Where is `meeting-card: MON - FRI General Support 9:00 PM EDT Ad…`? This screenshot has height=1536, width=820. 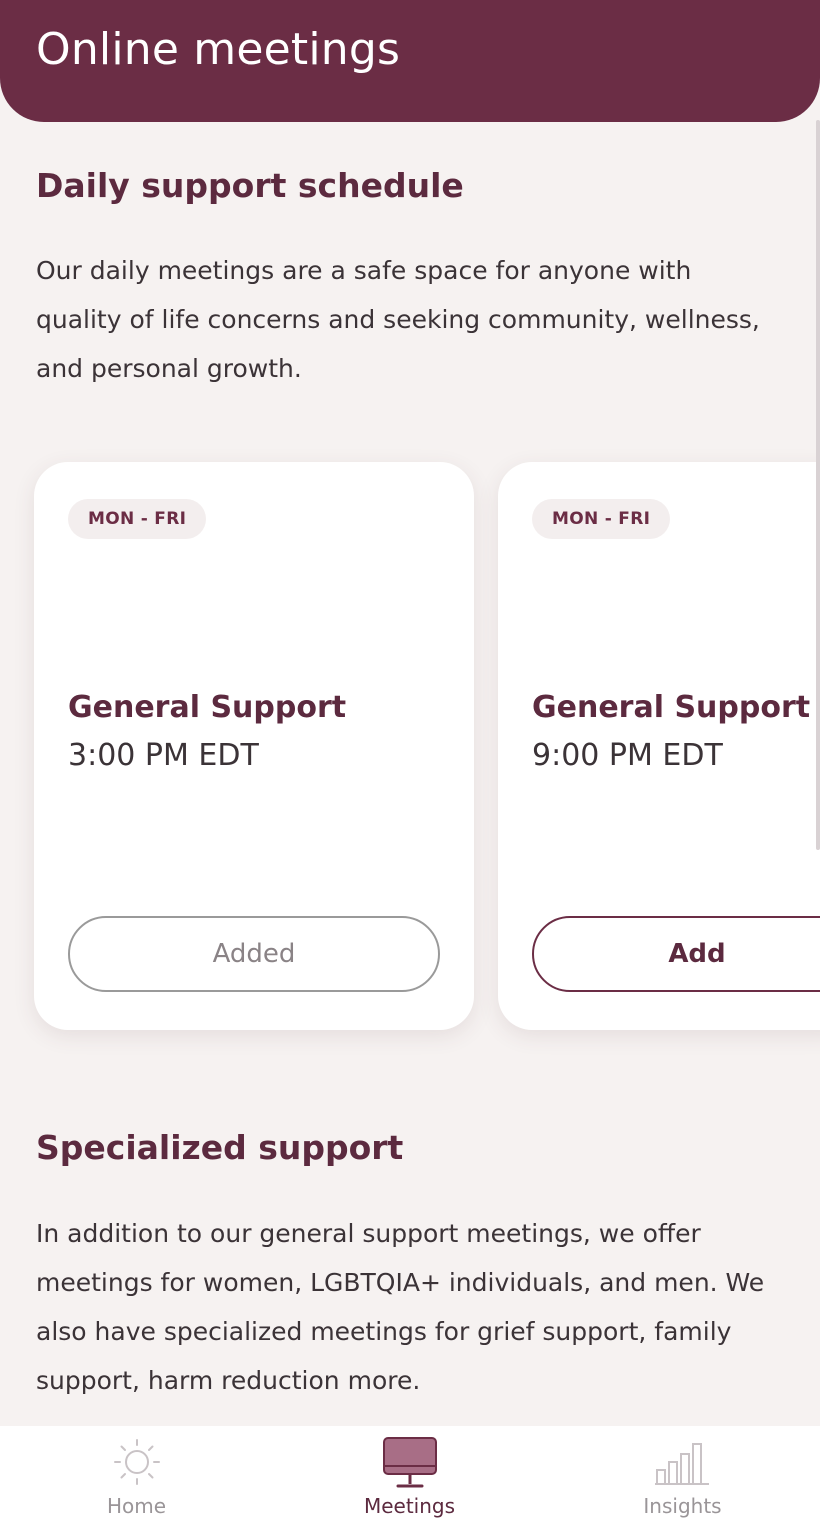
meeting-card: MON - FRI General Support 9:00 PM EDT Ad… is located at coordinates (659, 746).